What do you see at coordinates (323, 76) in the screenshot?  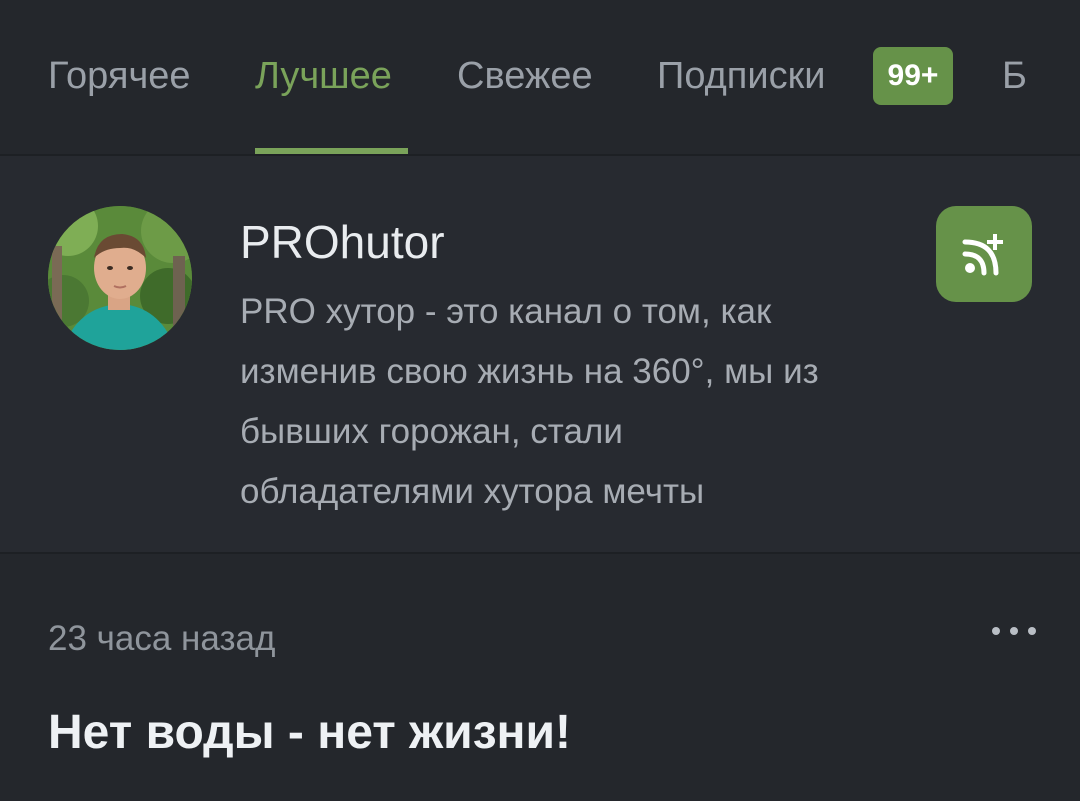 I see `tab-best: Лучшее` at bounding box center [323, 76].